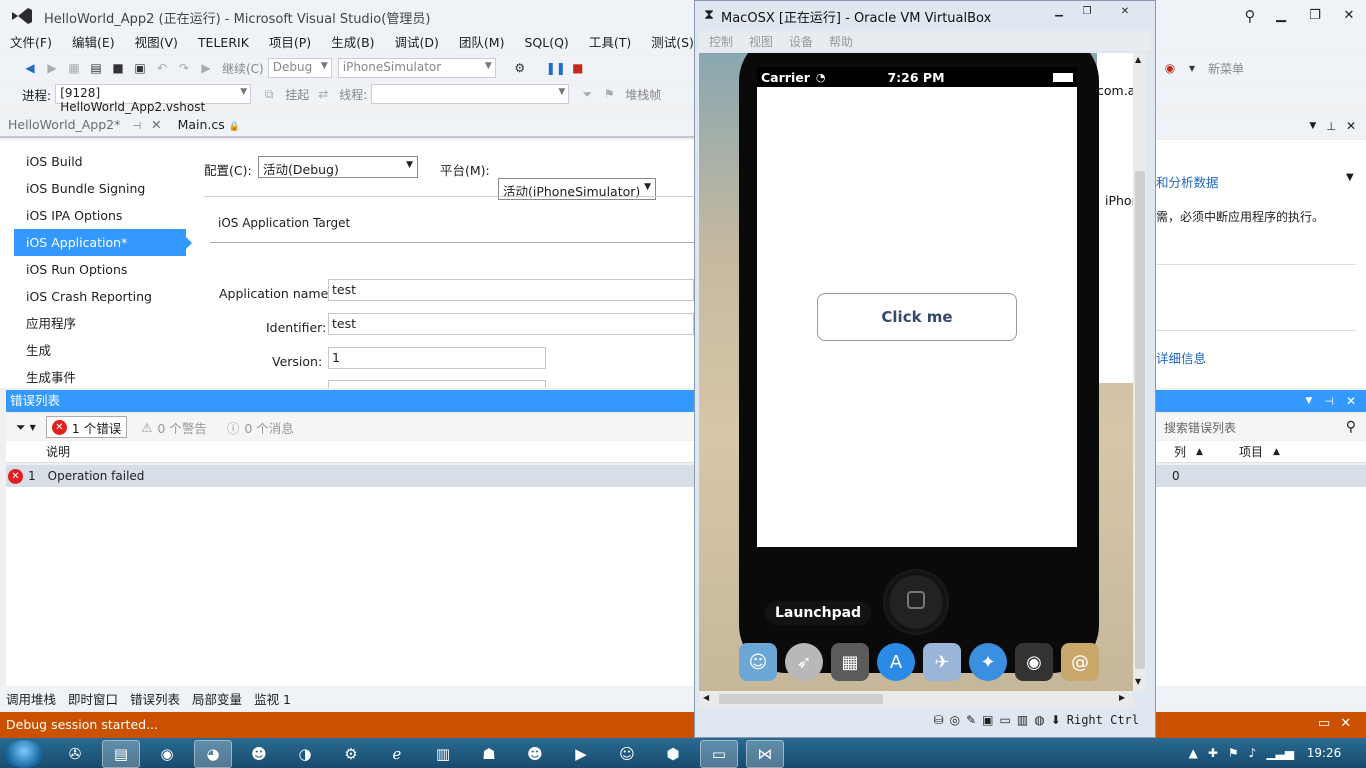 Image resolution: width=1366 pixels, height=768 pixels. I want to click on click-me-button: Click me, so click(917, 317).